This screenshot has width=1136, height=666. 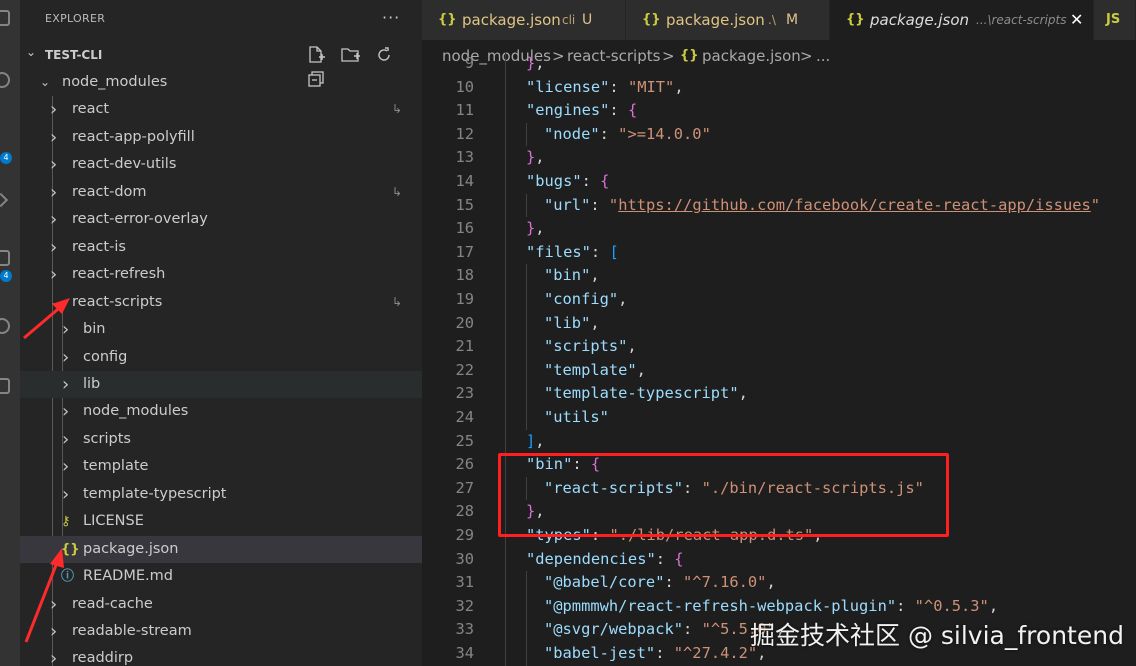 I want to click on tree-folder: › readdirp, so click(x=221, y=655).